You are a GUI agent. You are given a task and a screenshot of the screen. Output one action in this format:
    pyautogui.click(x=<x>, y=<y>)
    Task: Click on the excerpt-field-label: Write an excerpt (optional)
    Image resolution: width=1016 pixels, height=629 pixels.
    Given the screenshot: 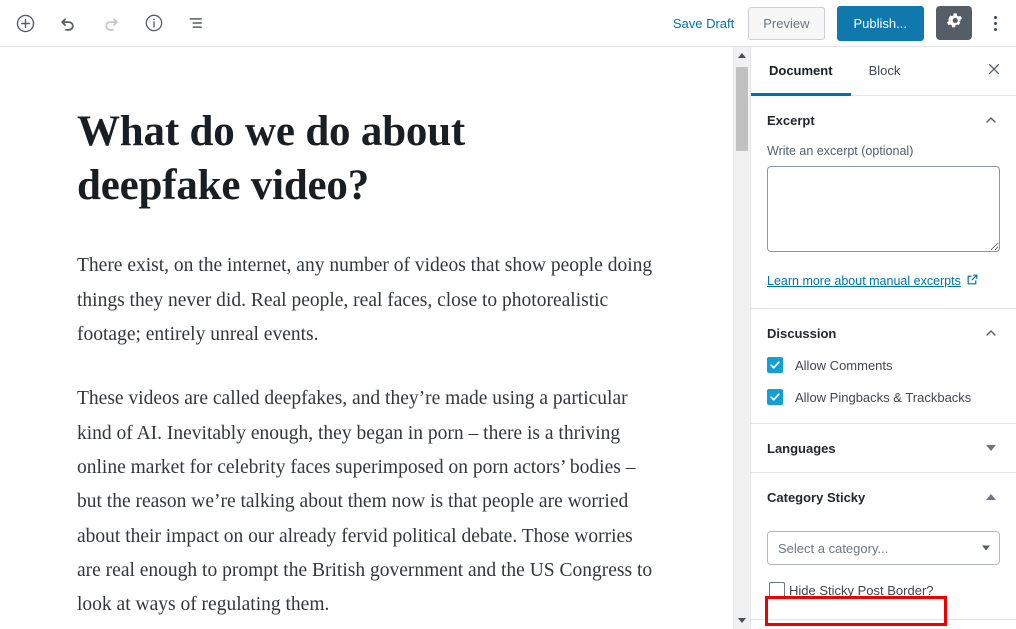 What is the action you would take?
    pyautogui.click(x=840, y=151)
    